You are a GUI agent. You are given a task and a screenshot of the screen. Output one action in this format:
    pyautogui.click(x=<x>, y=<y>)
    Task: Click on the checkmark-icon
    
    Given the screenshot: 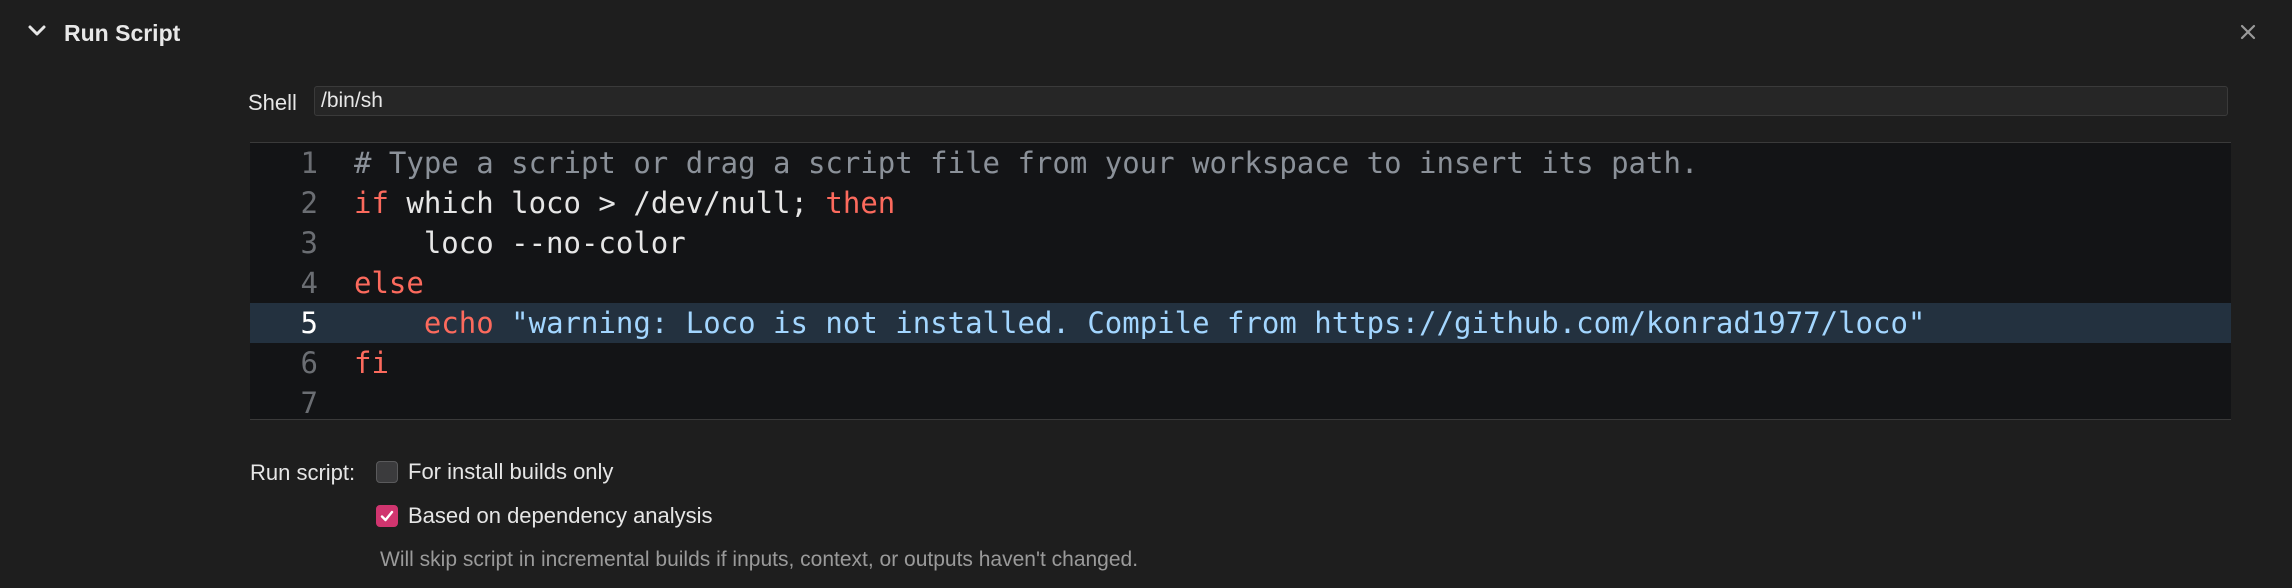 What is the action you would take?
    pyautogui.click(x=387, y=516)
    